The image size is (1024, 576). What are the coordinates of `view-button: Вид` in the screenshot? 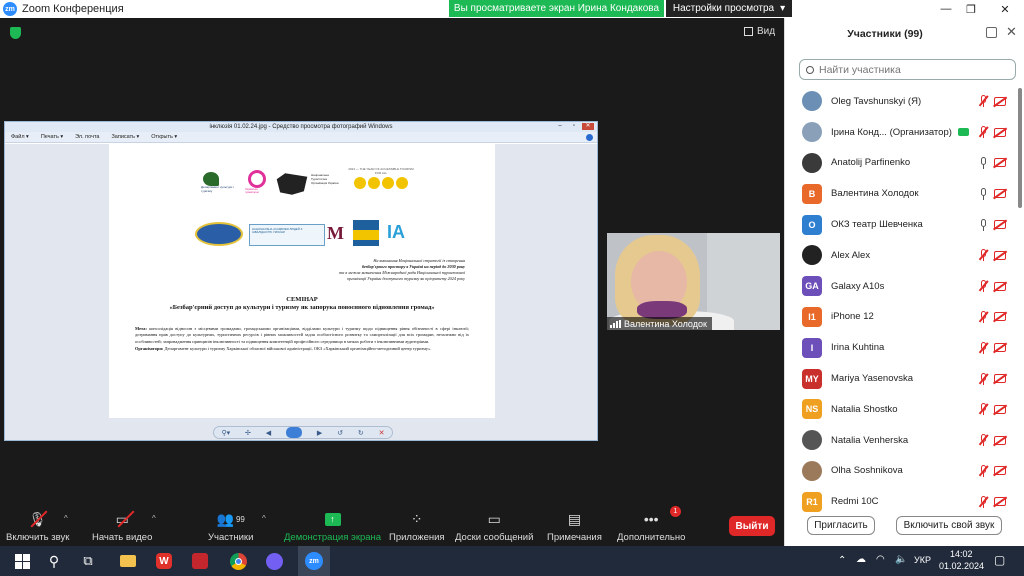 It's located at (759, 31).